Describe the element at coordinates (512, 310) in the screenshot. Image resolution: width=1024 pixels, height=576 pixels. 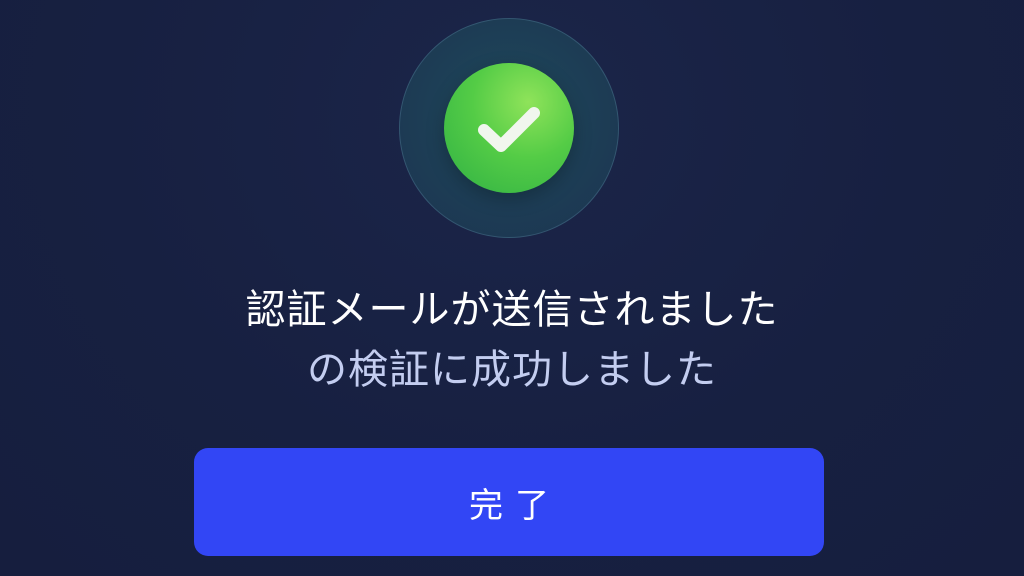
I see `success-title: 認証メールが送信されました` at that location.